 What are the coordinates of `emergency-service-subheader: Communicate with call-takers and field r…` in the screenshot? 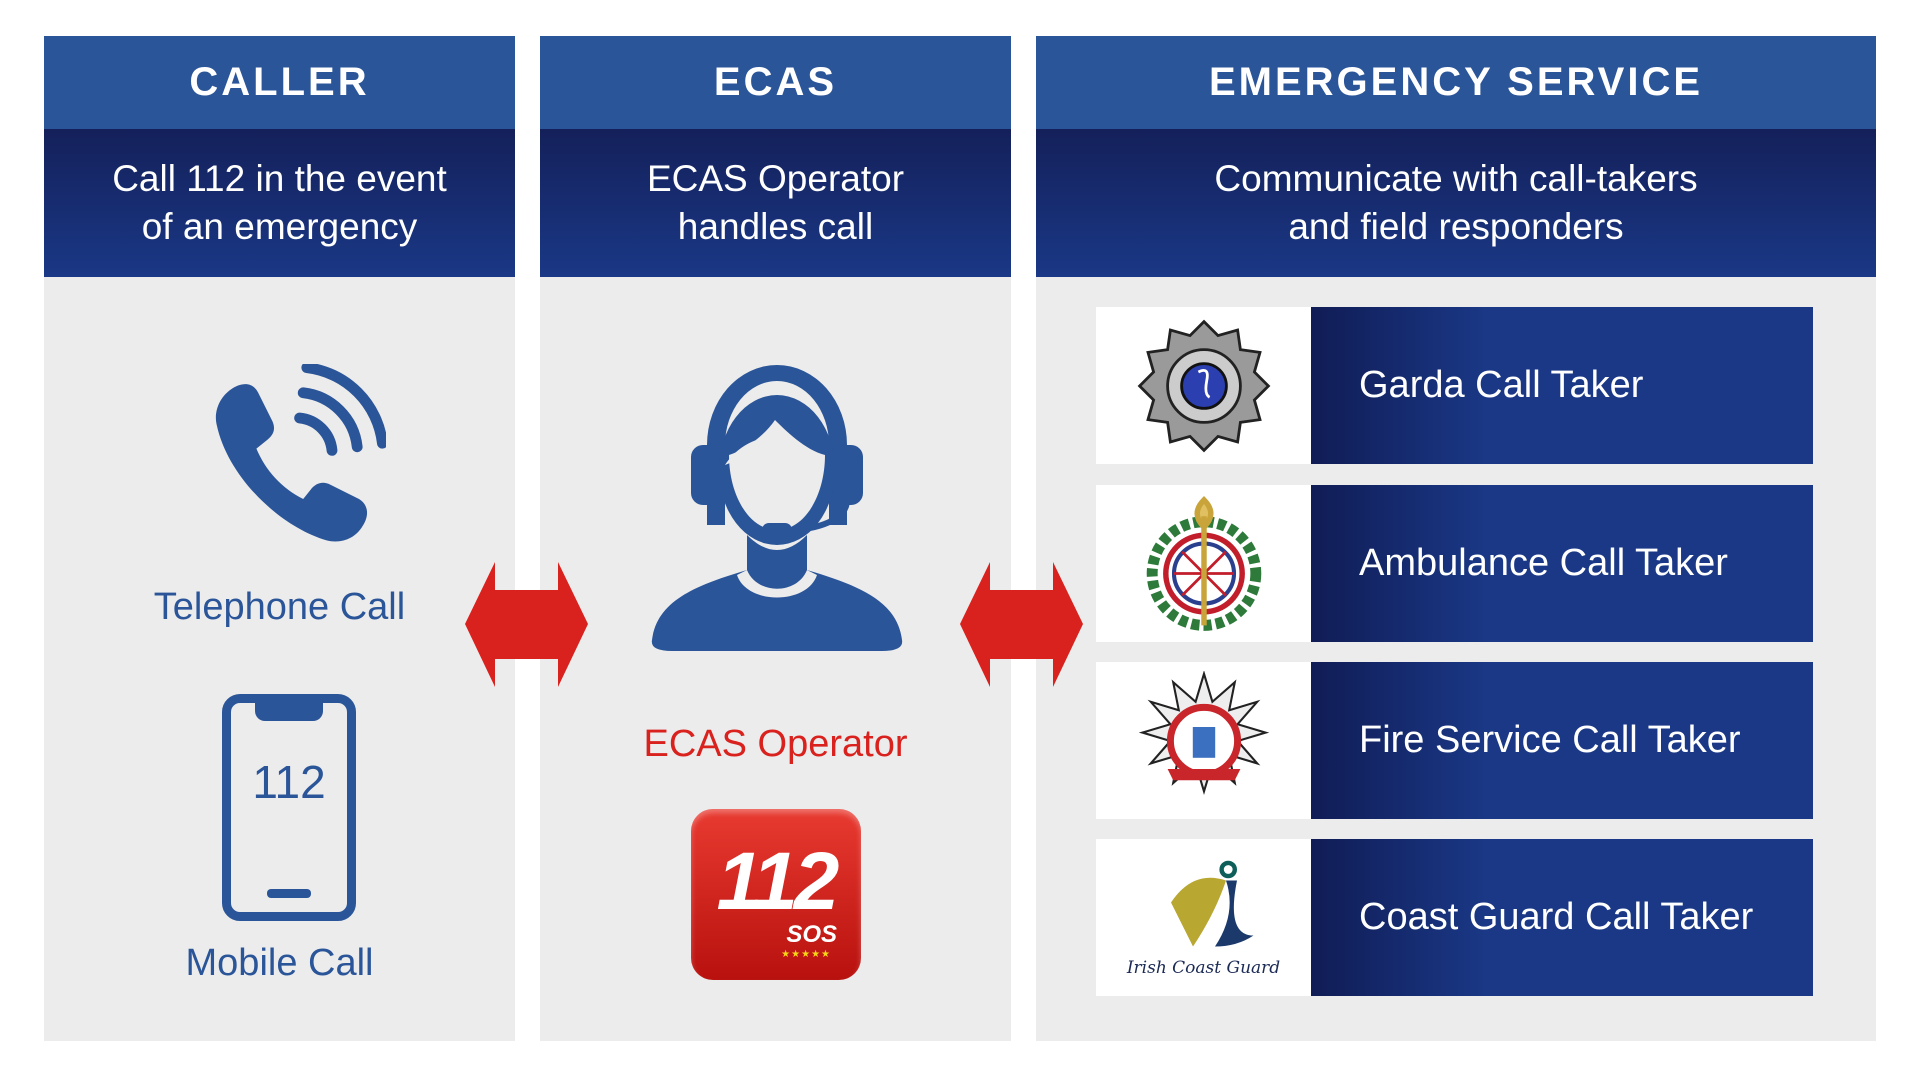 It's located at (1456, 203).